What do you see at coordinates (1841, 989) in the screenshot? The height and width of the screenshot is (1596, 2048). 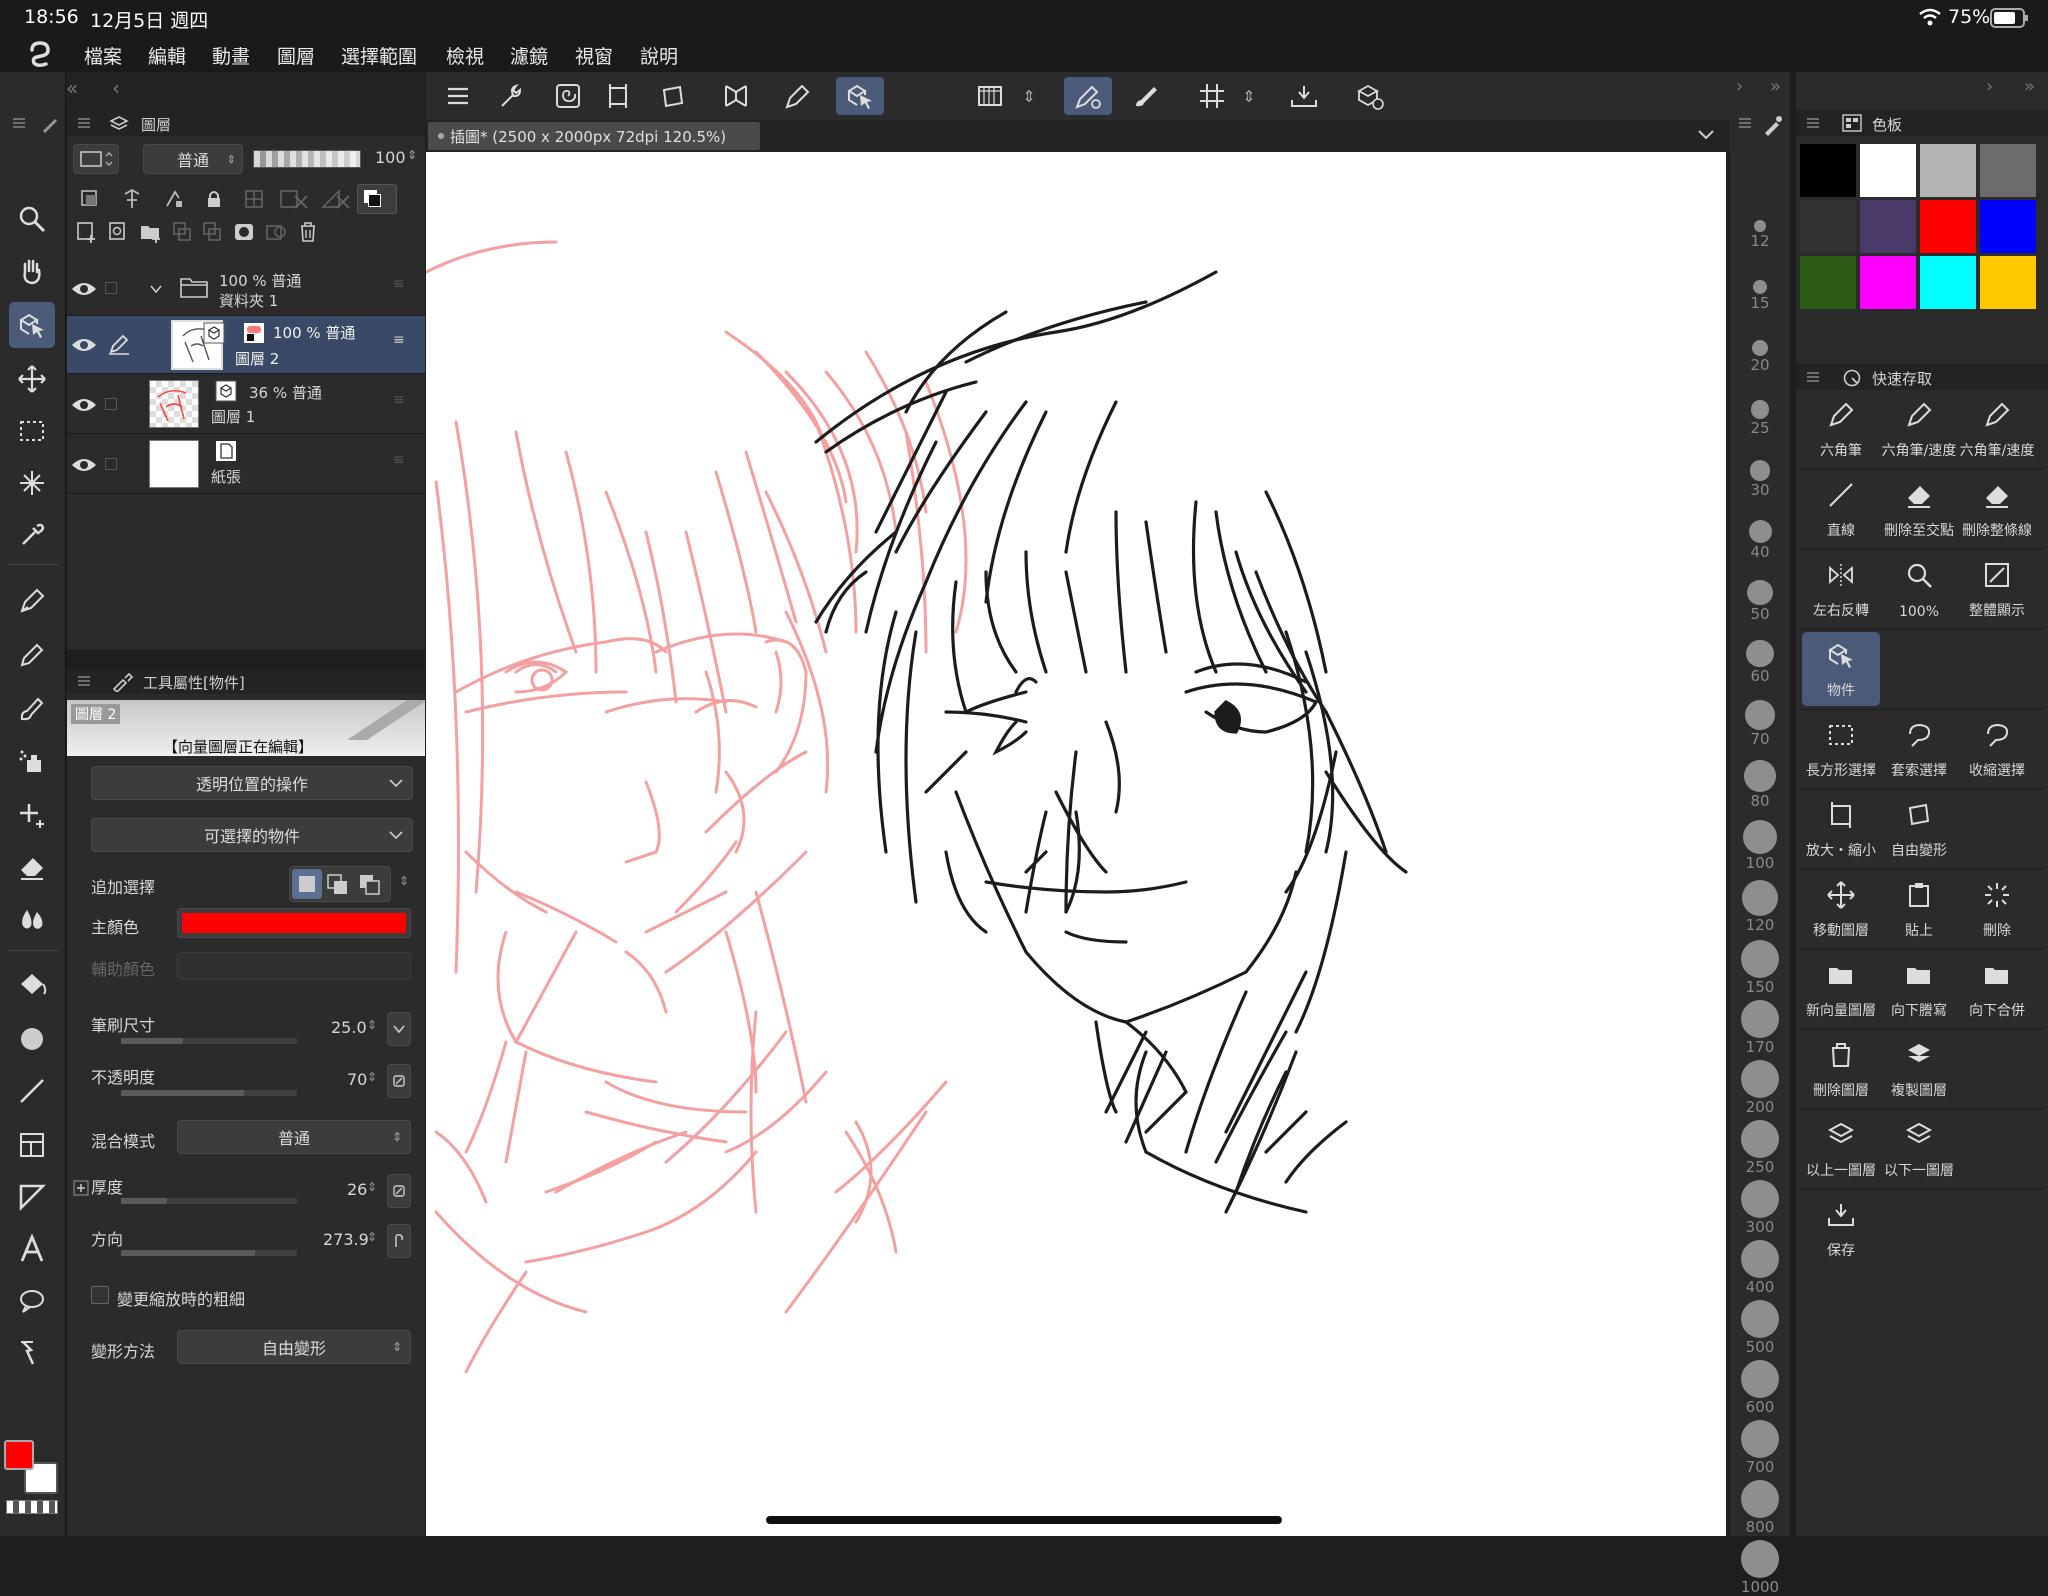 I see `quick-access-new-vector-layer: 新向量圖層` at bounding box center [1841, 989].